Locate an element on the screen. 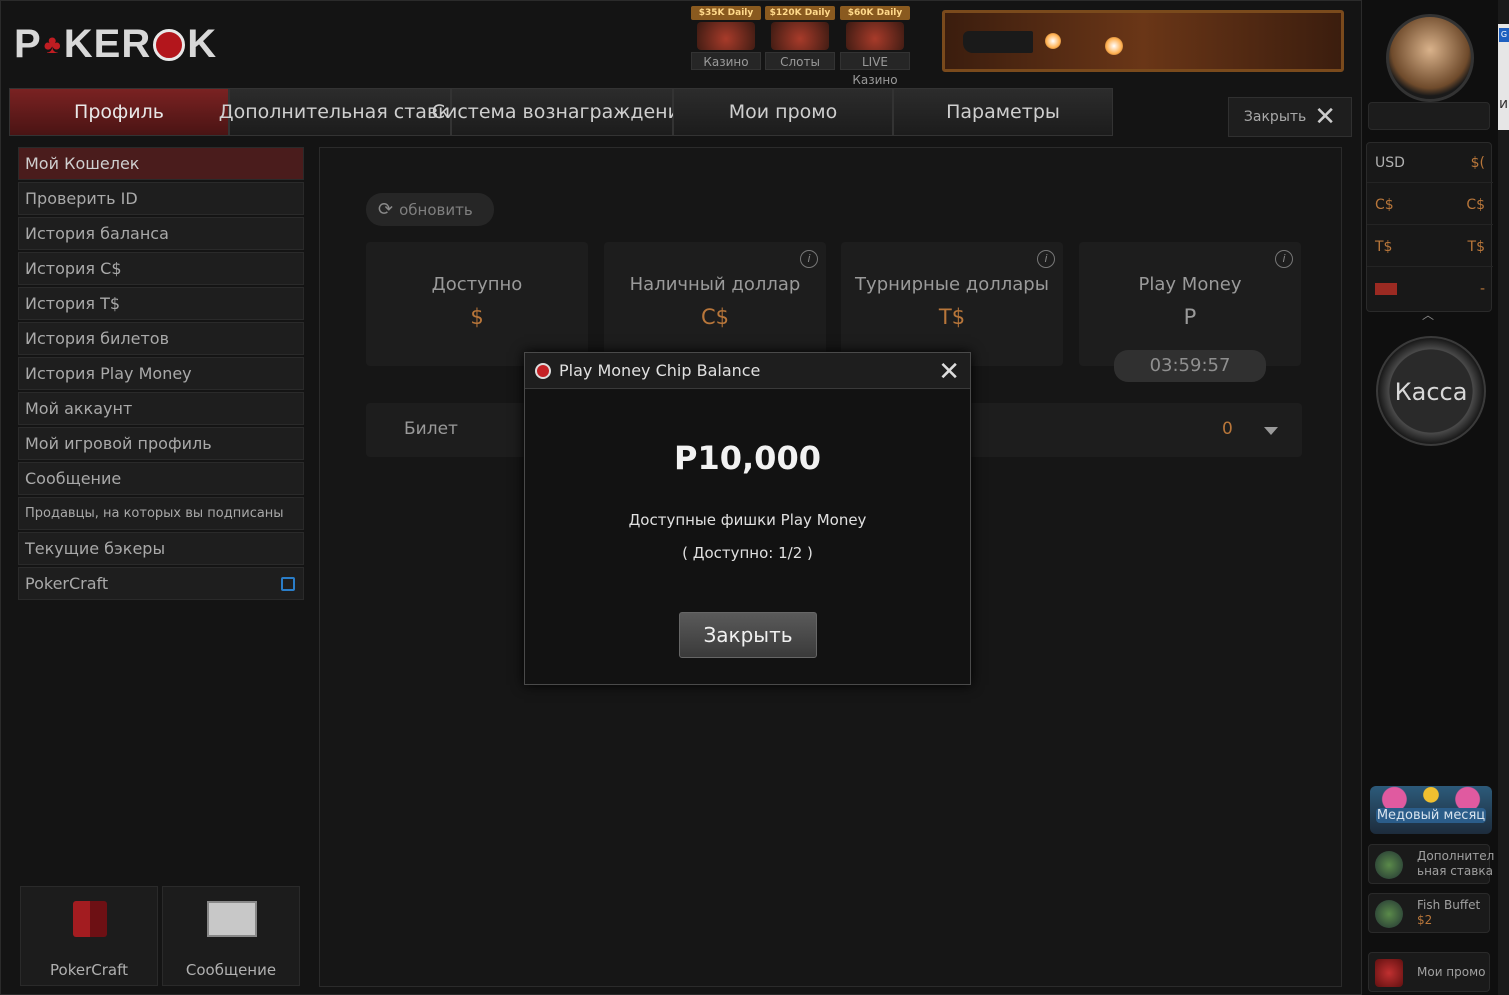 Image resolution: width=1509 pixels, height=995 pixels. balance-row-tickets: - is located at coordinates (1430, 289).